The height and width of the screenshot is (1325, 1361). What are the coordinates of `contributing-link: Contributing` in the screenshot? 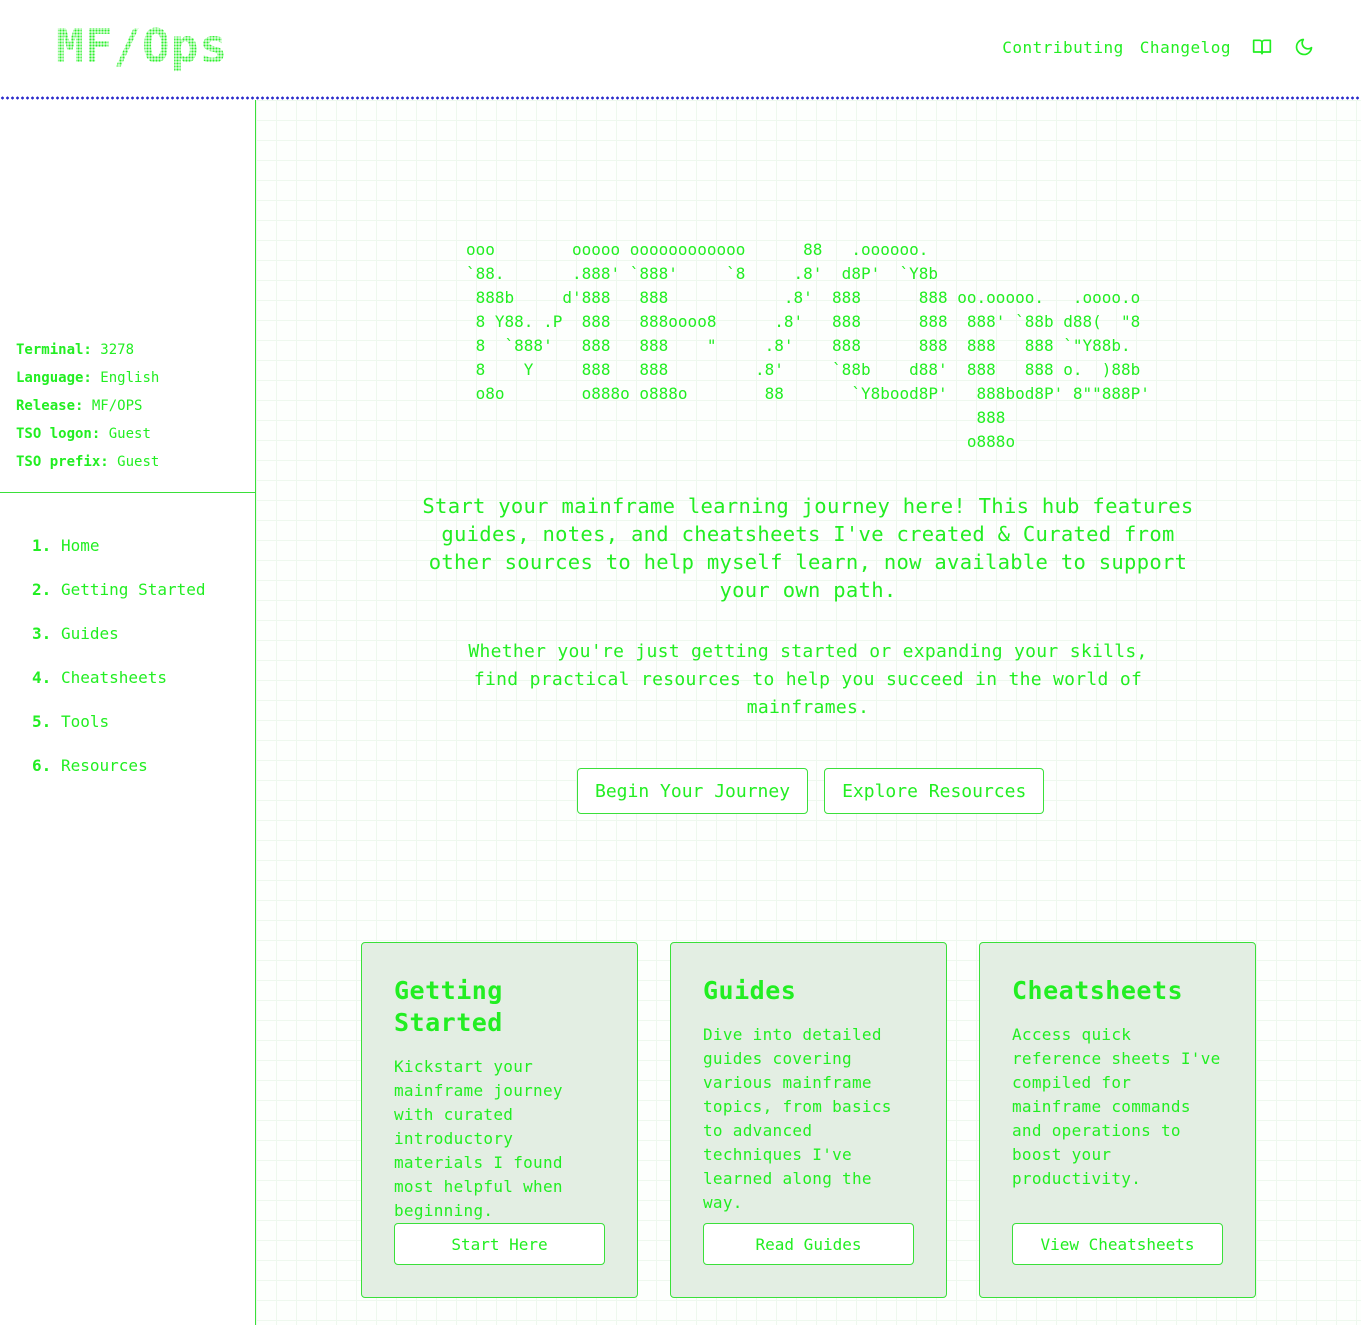 It's located at (1063, 47).